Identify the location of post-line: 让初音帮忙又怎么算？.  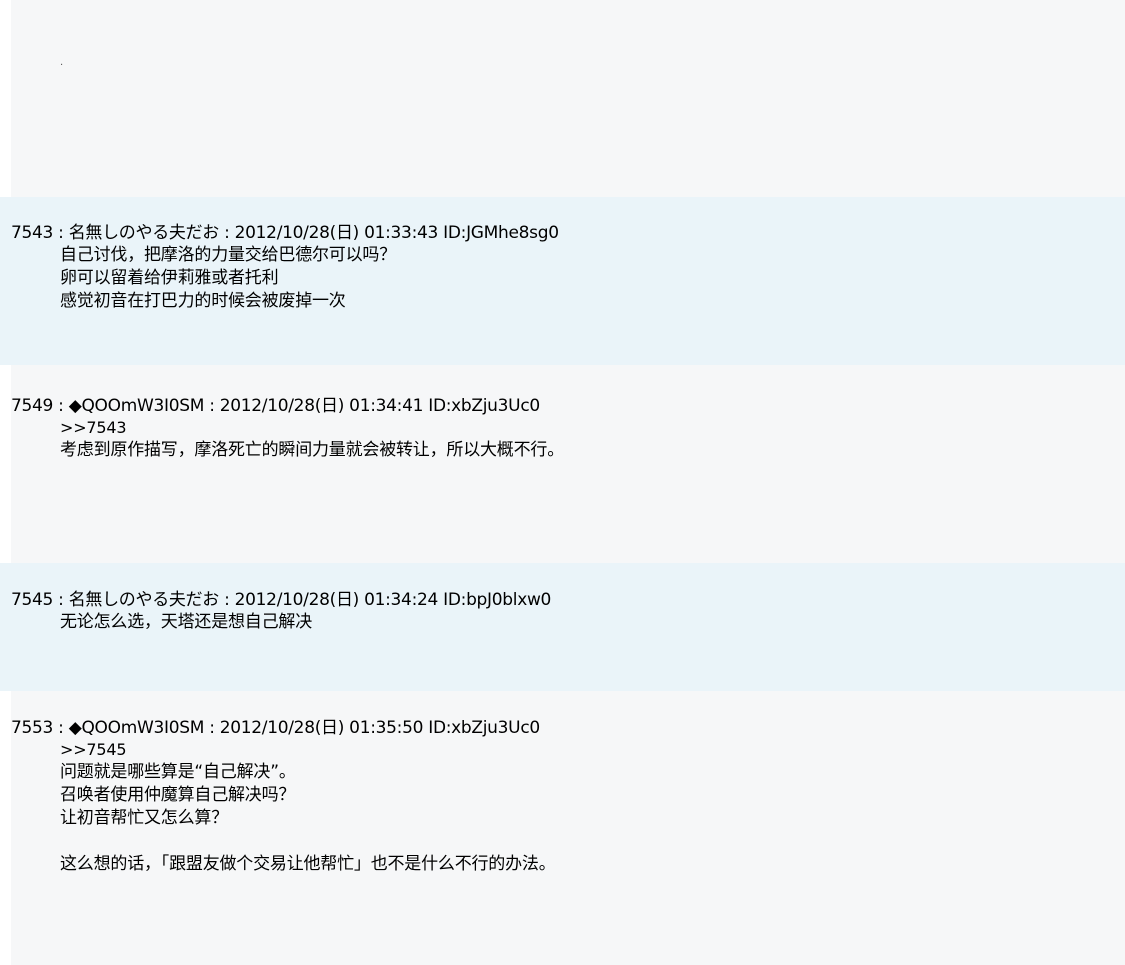
(144, 818).